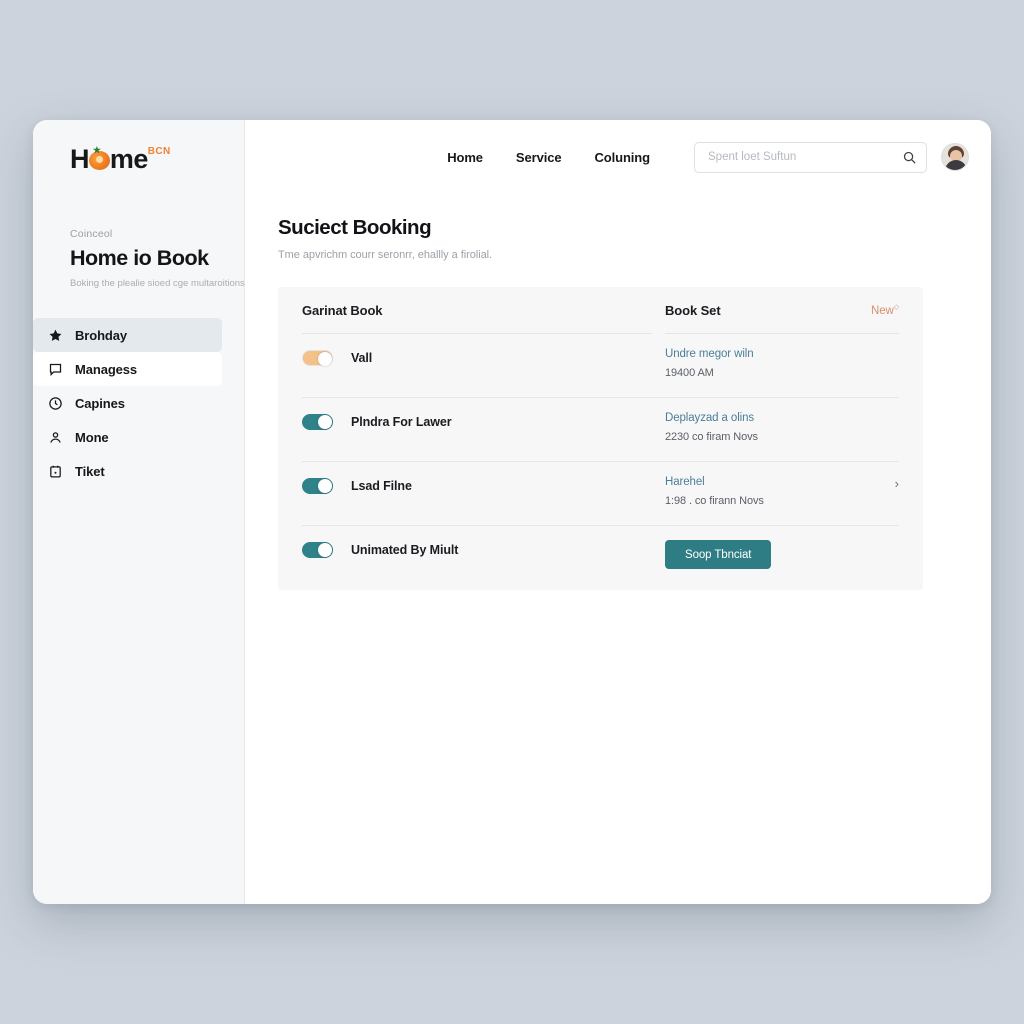  Describe the element at coordinates (355, 227) in the screenshot. I see `page-title: Suciect Booking` at that location.